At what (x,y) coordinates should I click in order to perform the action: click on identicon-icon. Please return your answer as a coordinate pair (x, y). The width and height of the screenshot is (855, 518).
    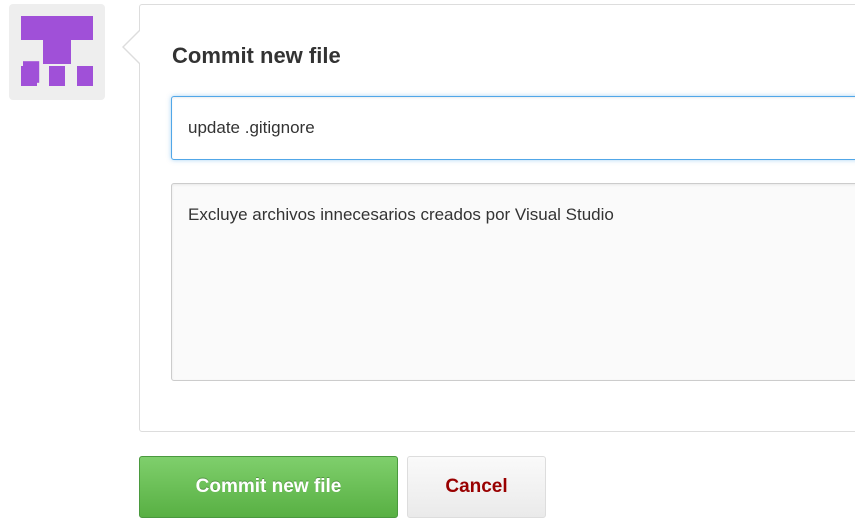
    Looking at the image, I should click on (57, 51).